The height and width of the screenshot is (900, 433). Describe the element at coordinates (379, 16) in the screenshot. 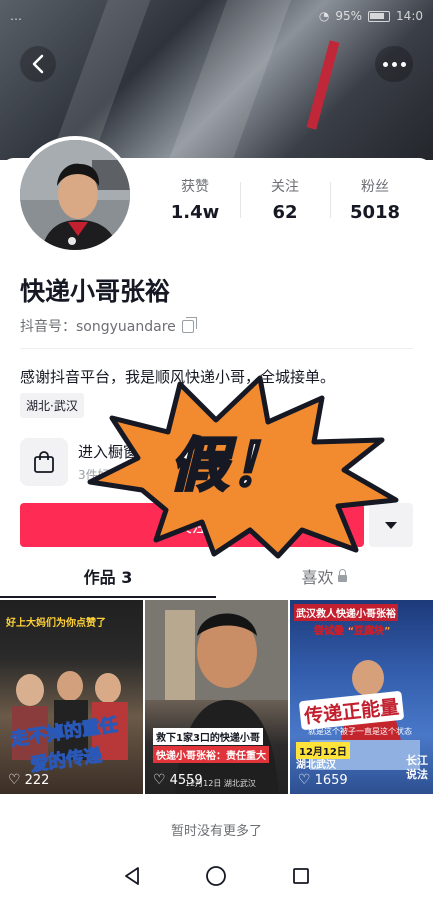

I see `battery-icon` at that location.